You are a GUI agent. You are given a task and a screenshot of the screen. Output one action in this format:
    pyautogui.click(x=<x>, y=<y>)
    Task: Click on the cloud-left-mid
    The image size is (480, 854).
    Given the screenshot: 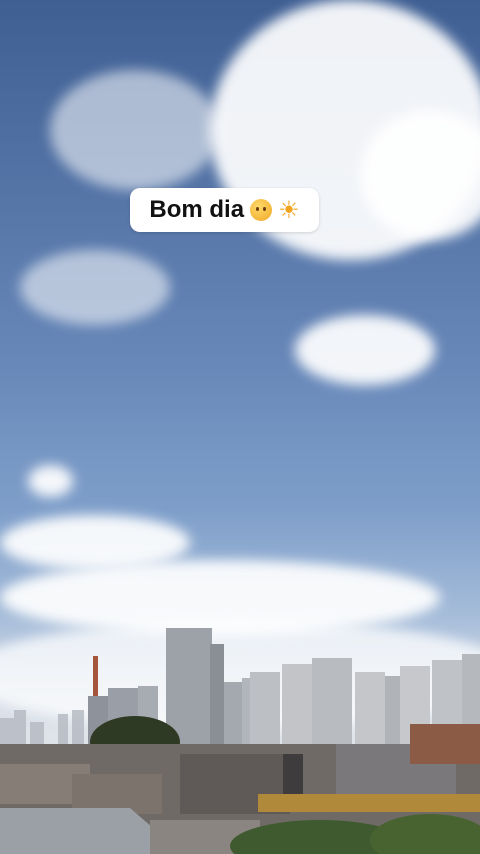 What is the action you would take?
    pyautogui.click(x=95, y=287)
    